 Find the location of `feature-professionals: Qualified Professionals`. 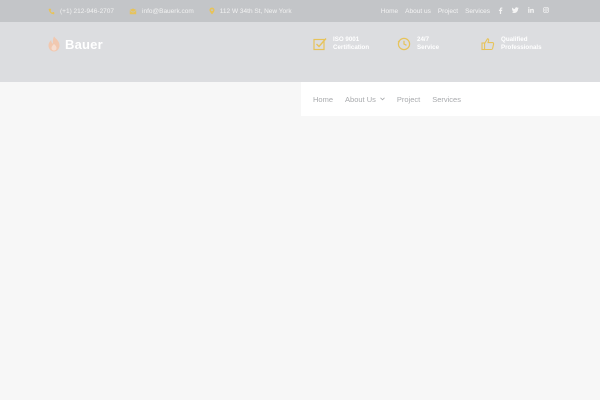

feature-professionals: Qualified Professionals is located at coordinates (515, 44).